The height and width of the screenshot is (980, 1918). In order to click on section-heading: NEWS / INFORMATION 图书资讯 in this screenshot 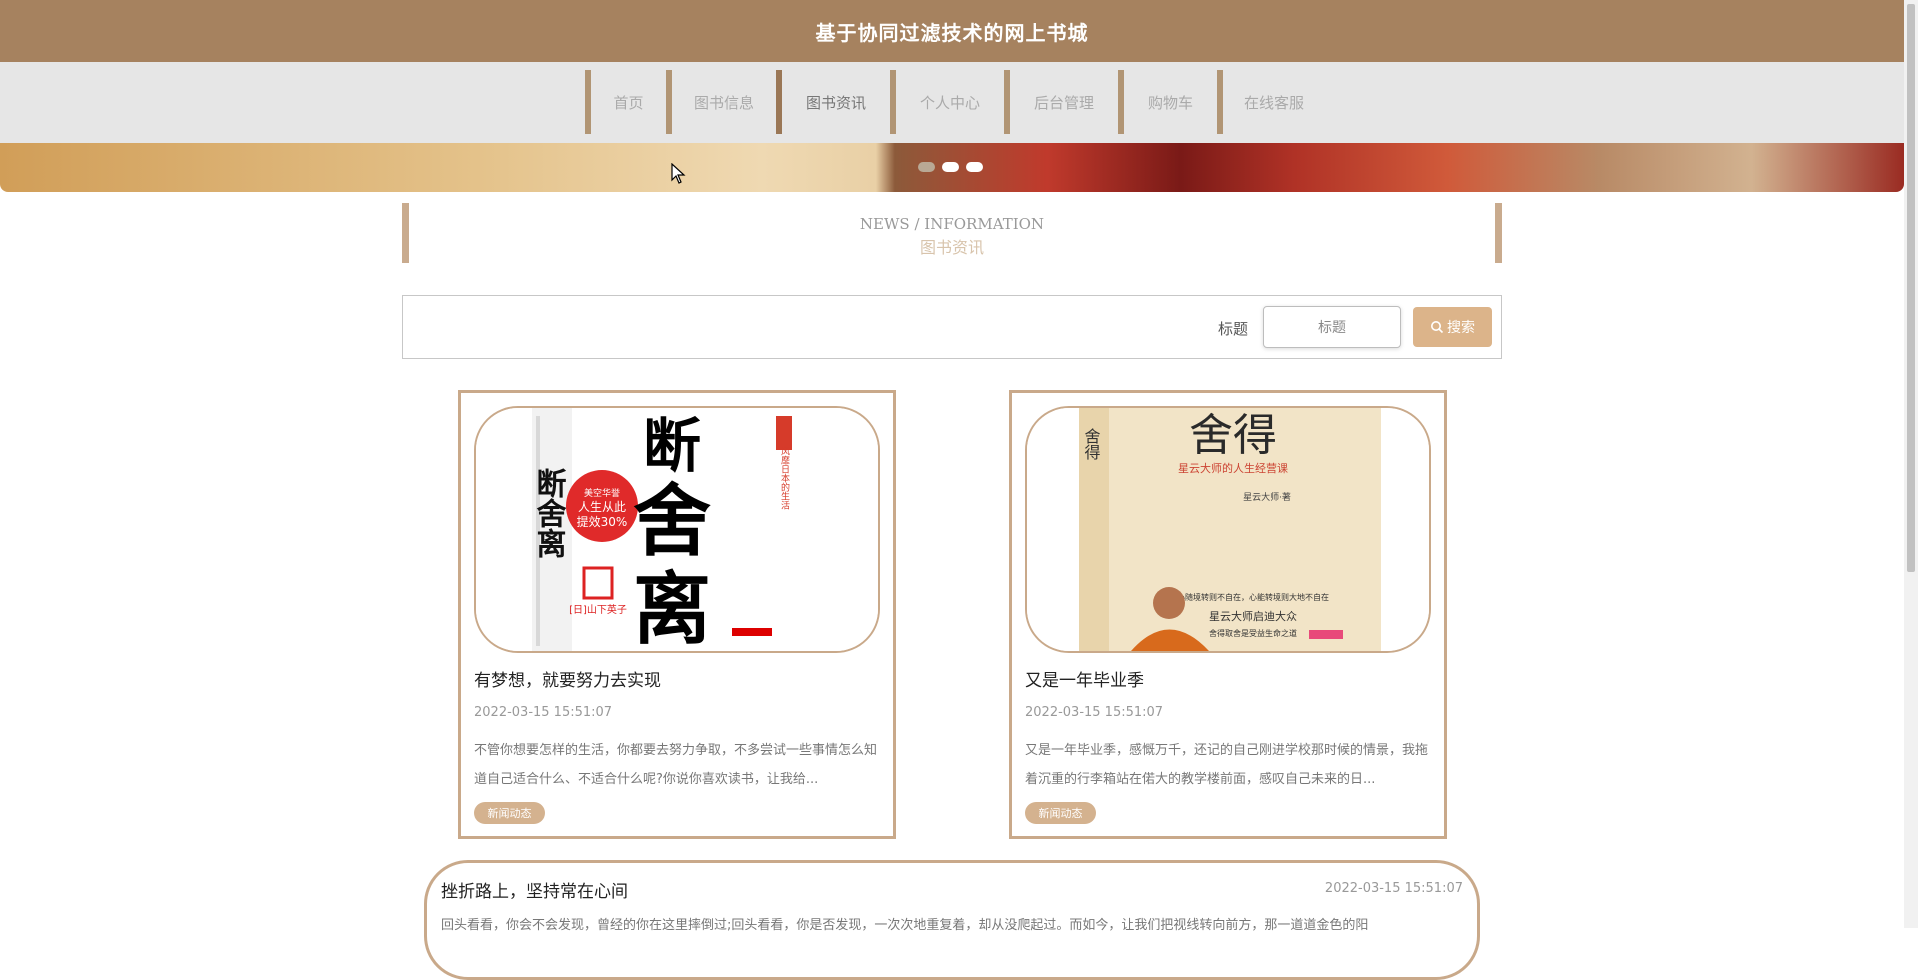, I will do `click(952, 233)`.